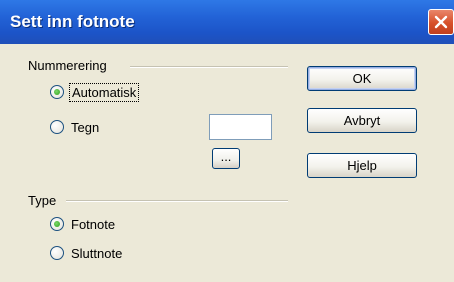  What do you see at coordinates (57, 253) in the screenshot?
I see `radio-endnote-button` at bounding box center [57, 253].